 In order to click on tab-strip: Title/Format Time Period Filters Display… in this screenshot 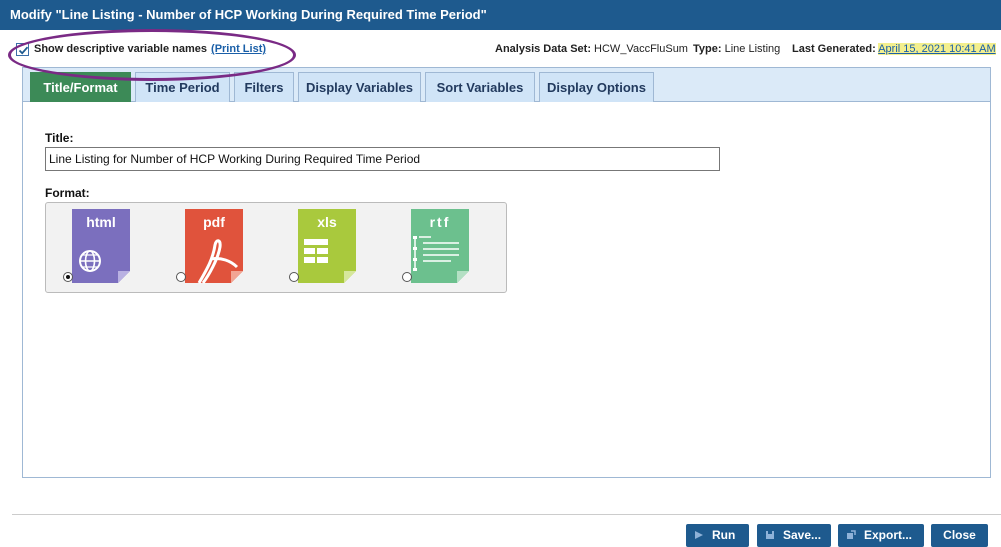, I will do `click(506, 85)`.